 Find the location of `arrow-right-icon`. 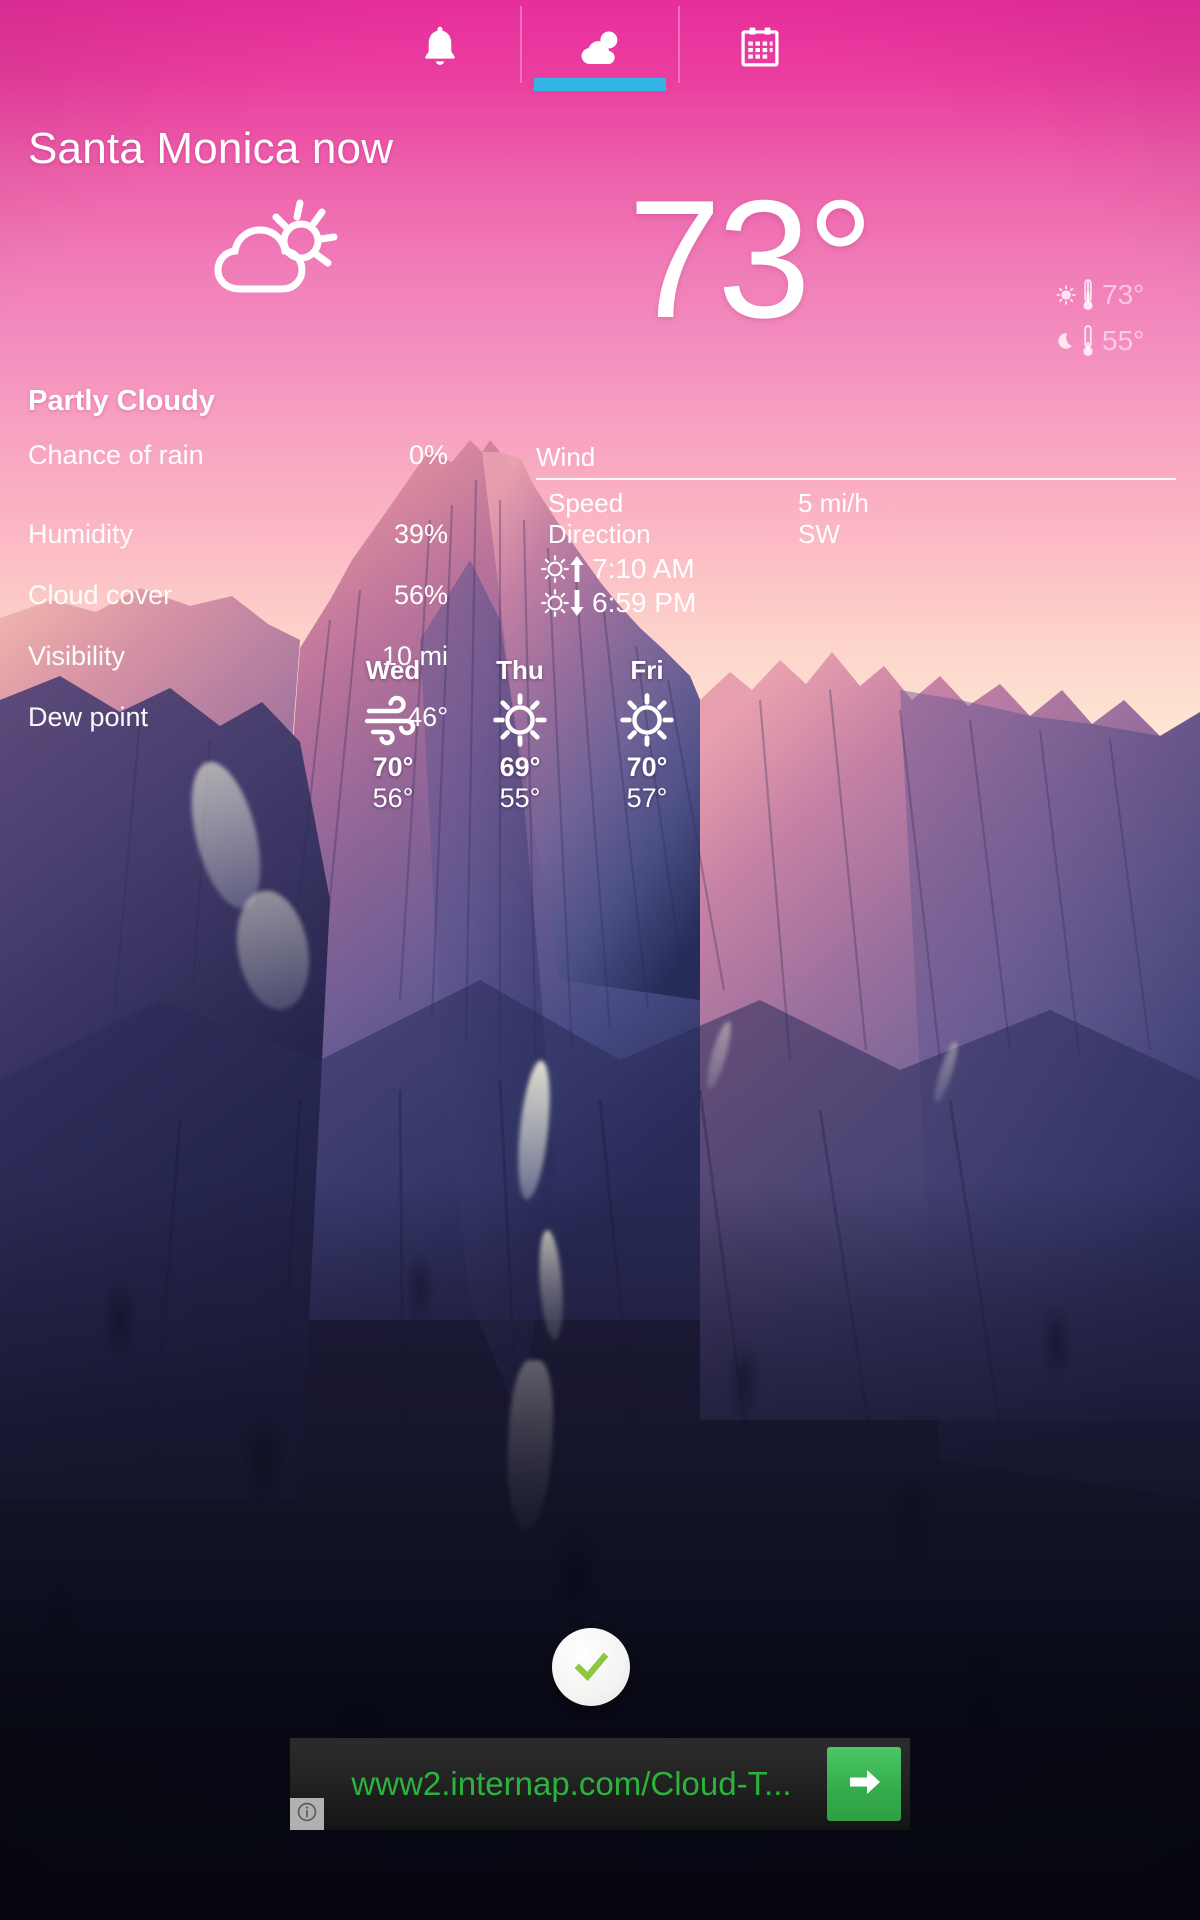

arrow-right-icon is located at coordinates (864, 1784).